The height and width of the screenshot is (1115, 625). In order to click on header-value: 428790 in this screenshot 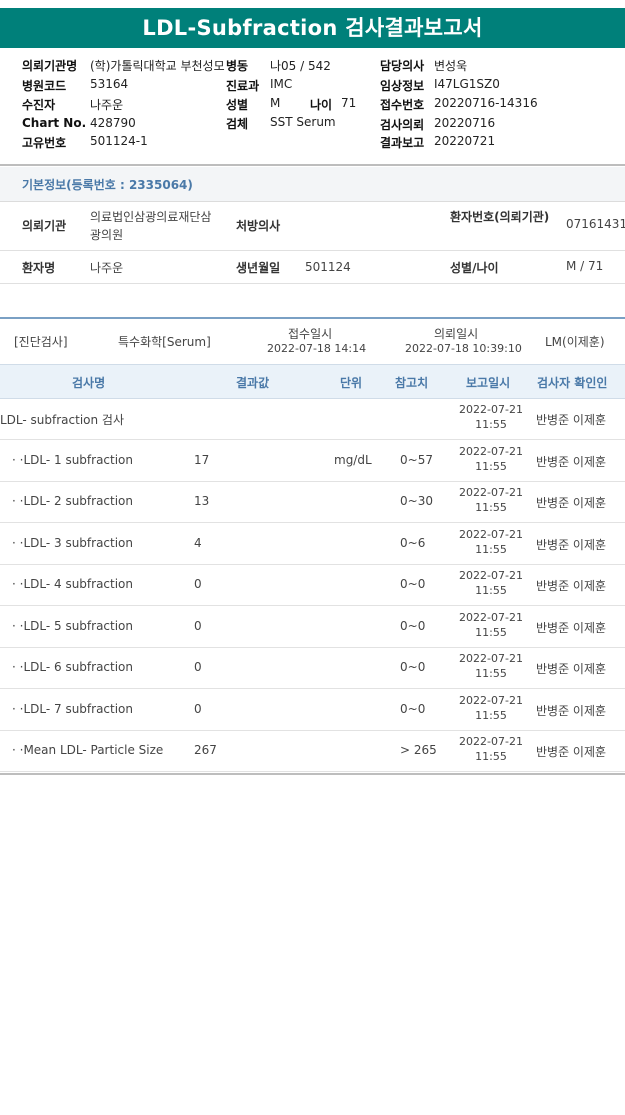, I will do `click(113, 123)`.